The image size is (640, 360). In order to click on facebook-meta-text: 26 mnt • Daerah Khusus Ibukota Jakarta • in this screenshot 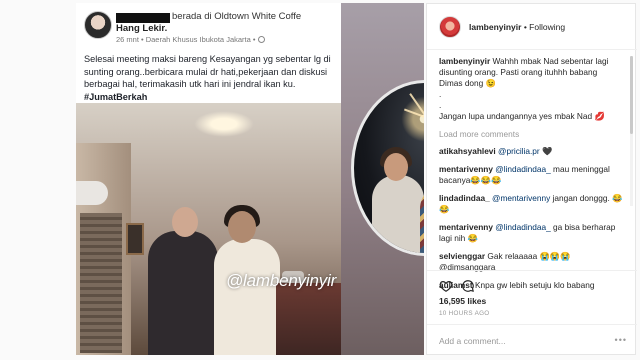, I will do `click(187, 39)`.